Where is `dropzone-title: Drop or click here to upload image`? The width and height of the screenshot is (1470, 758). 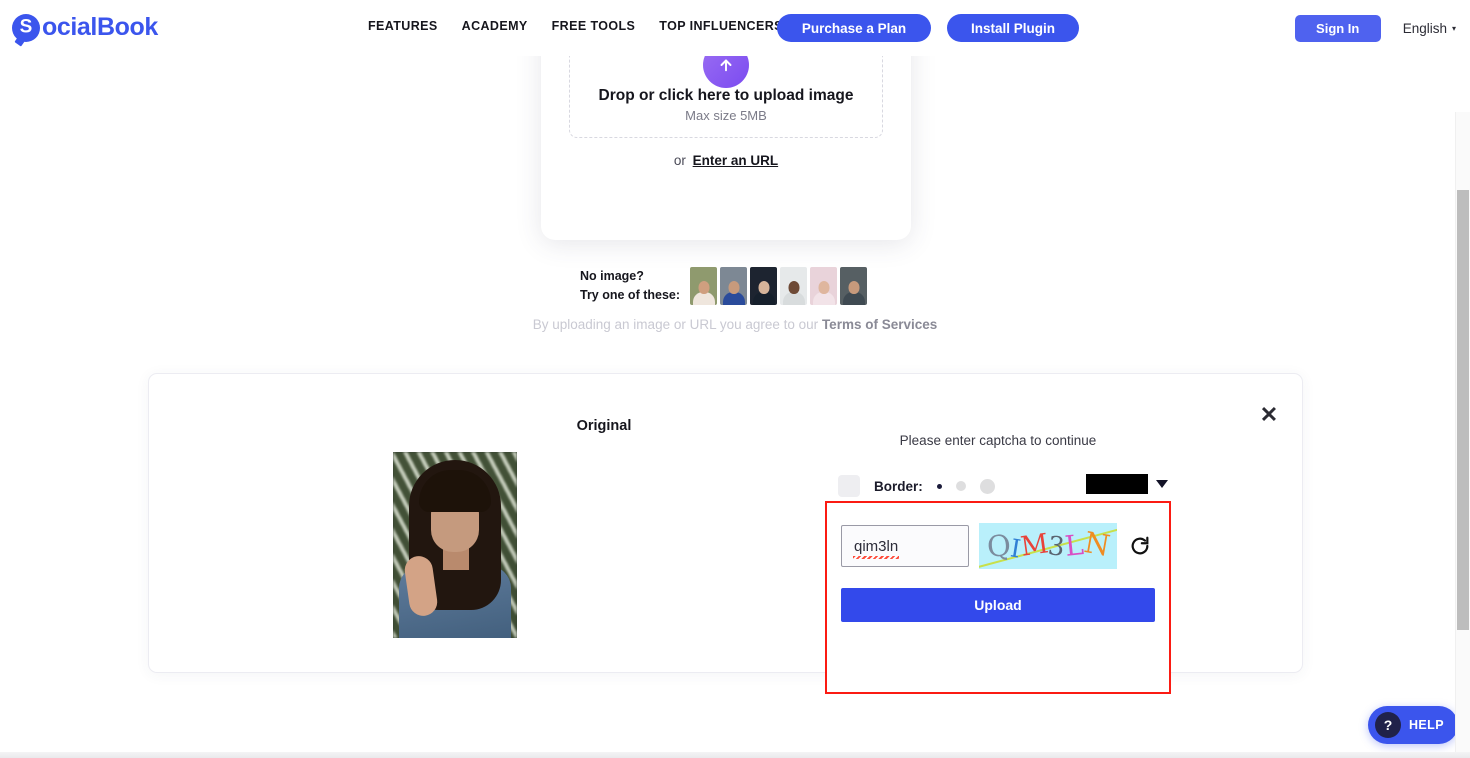
dropzone-title: Drop or click here to upload image is located at coordinates (726, 95).